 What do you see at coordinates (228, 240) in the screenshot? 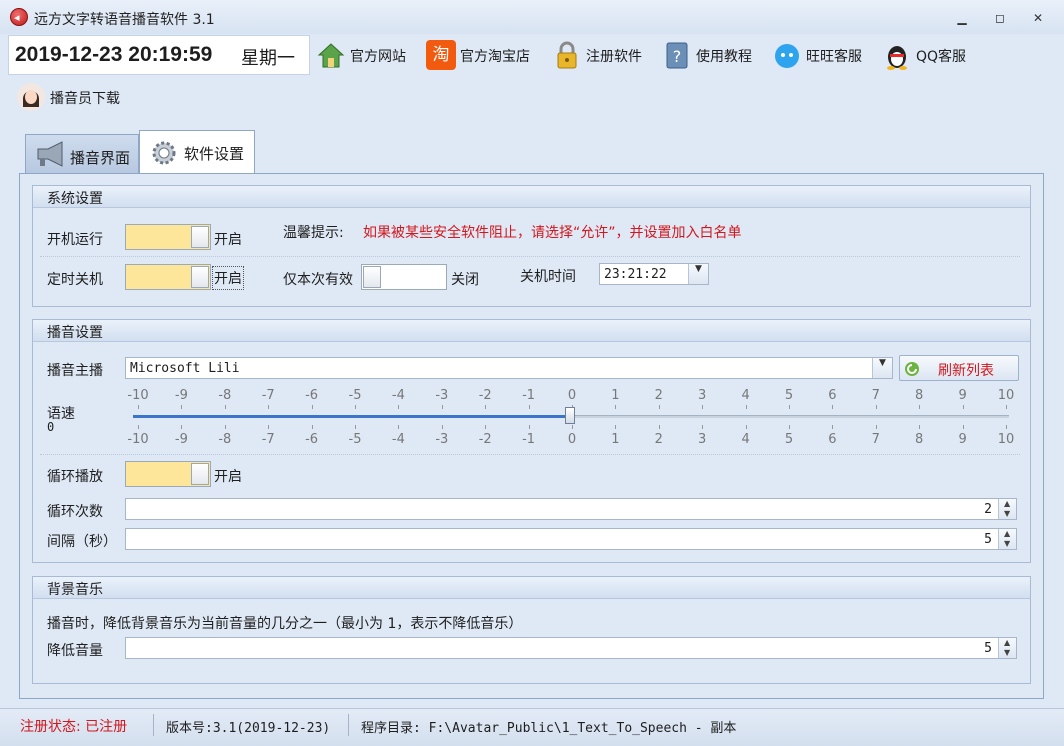
I see `autostart-state: 开启` at bounding box center [228, 240].